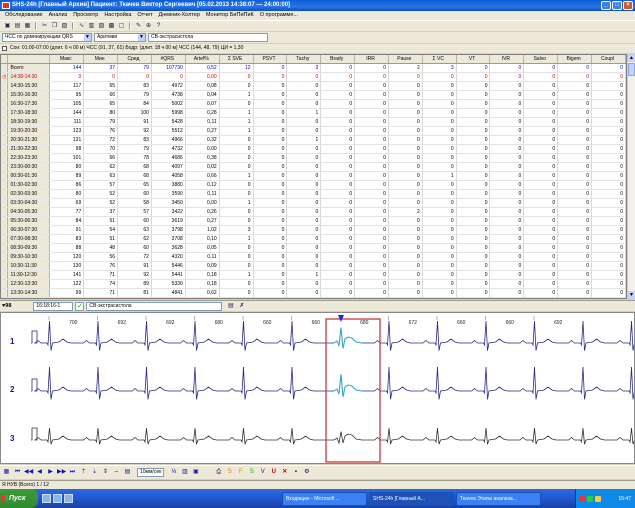 The image size is (635, 508). What do you see at coordinates (29, 59) in the screenshot?
I see `column-header` at bounding box center [29, 59].